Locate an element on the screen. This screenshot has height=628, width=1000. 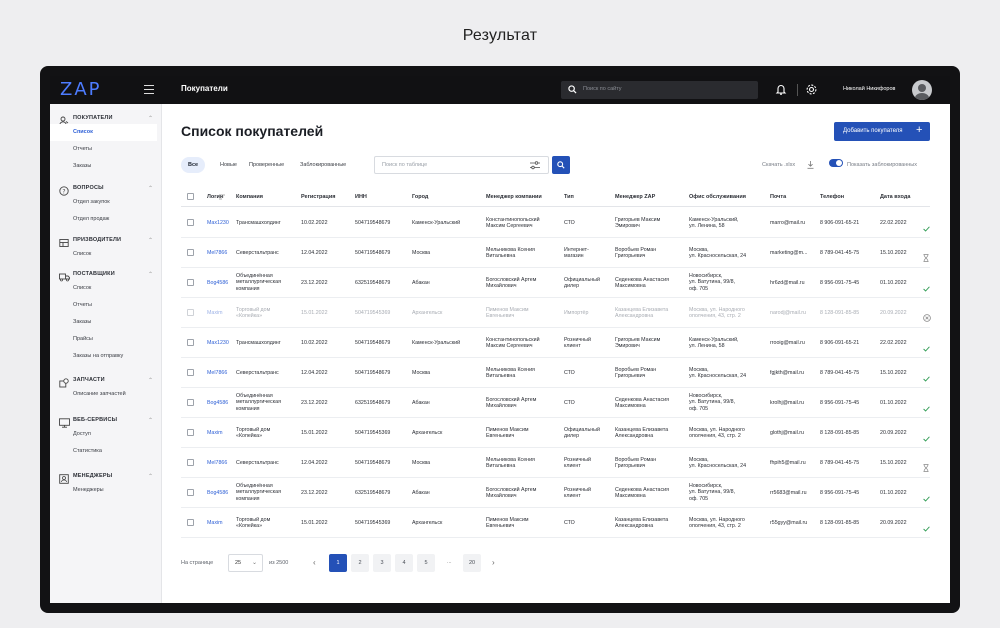
page-5: 5 is located at coordinates (426, 563).